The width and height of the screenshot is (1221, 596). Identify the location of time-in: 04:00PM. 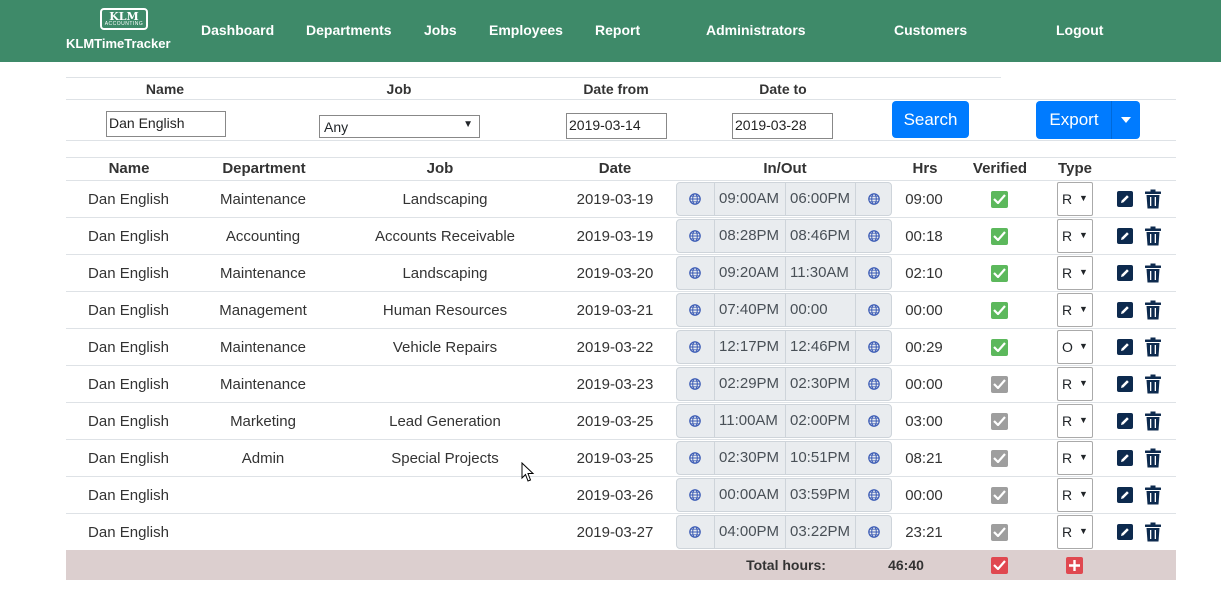
(749, 532).